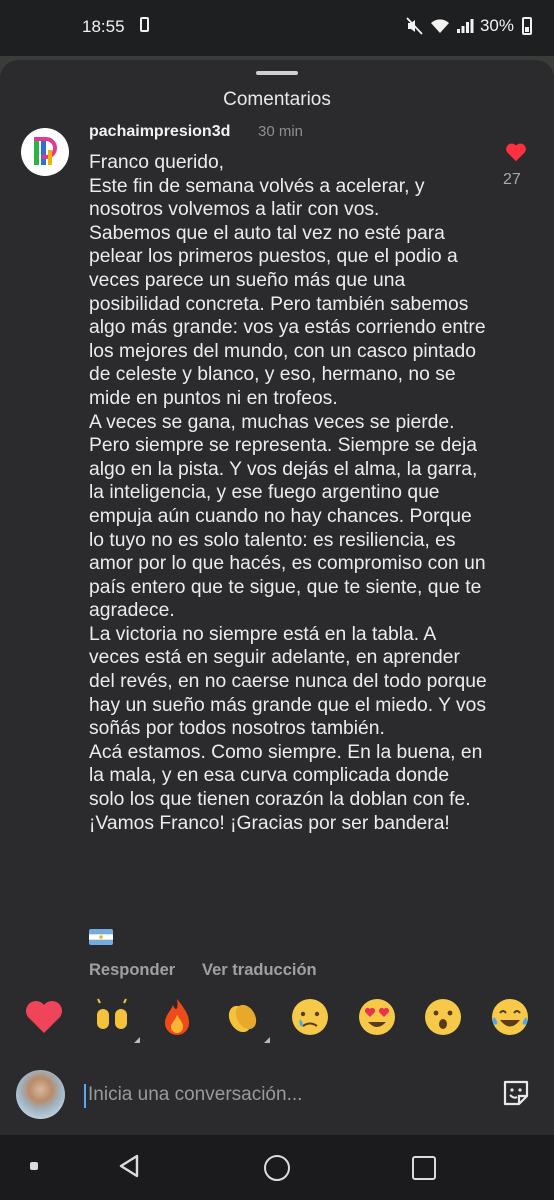  Describe the element at coordinates (510, 1017) in the screenshot. I see `tears-of-joy-emoji` at that location.